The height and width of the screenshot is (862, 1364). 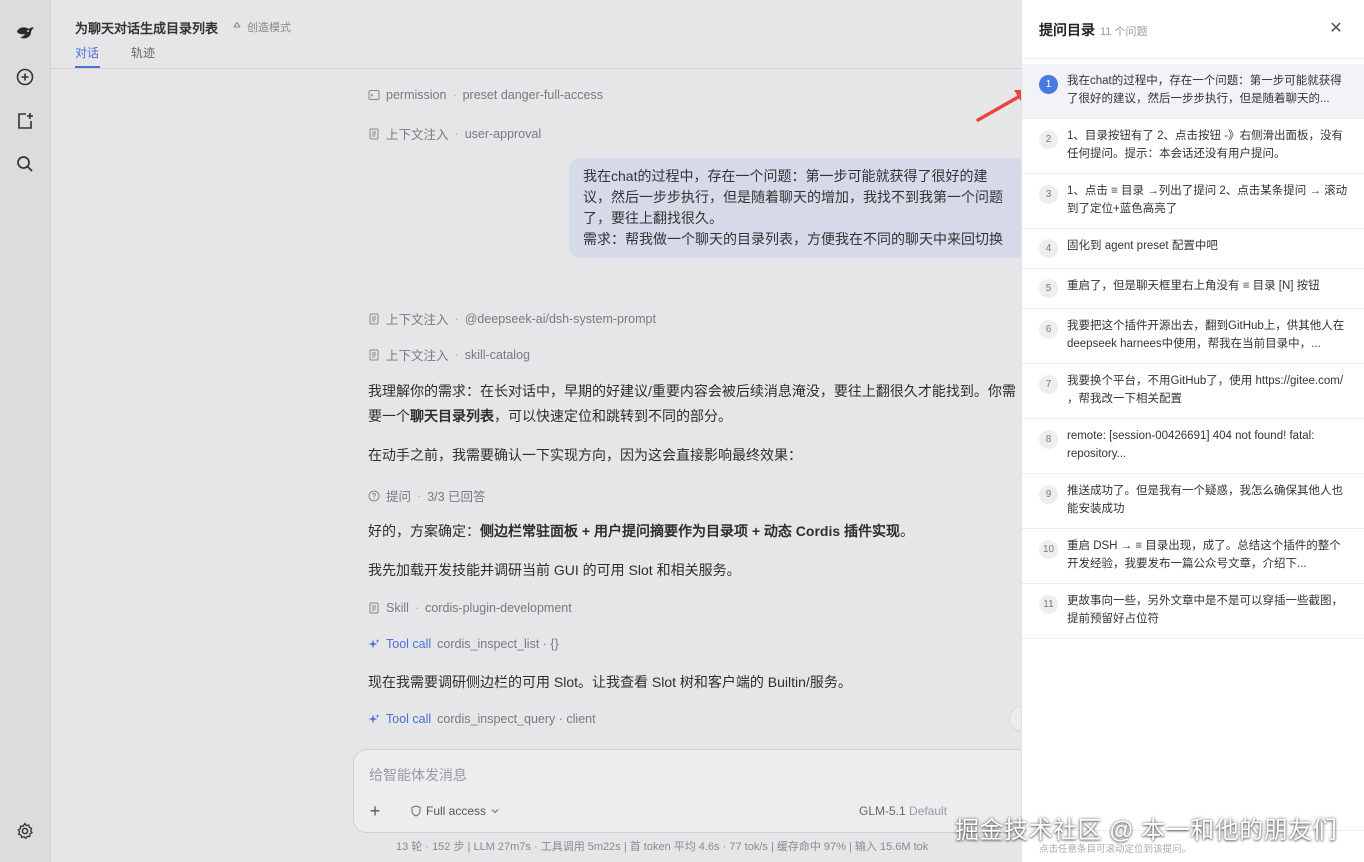 What do you see at coordinates (416, 95) in the screenshot?
I see `meta-kind: permission` at bounding box center [416, 95].